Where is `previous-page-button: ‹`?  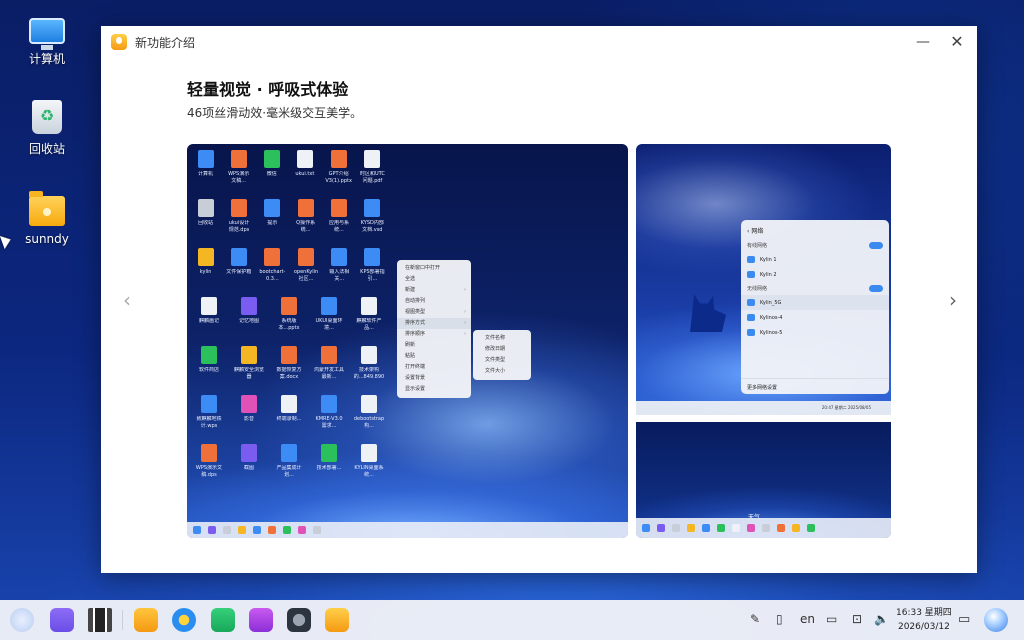
previous-page-button: ‹ is located at coordinates (127, 300).